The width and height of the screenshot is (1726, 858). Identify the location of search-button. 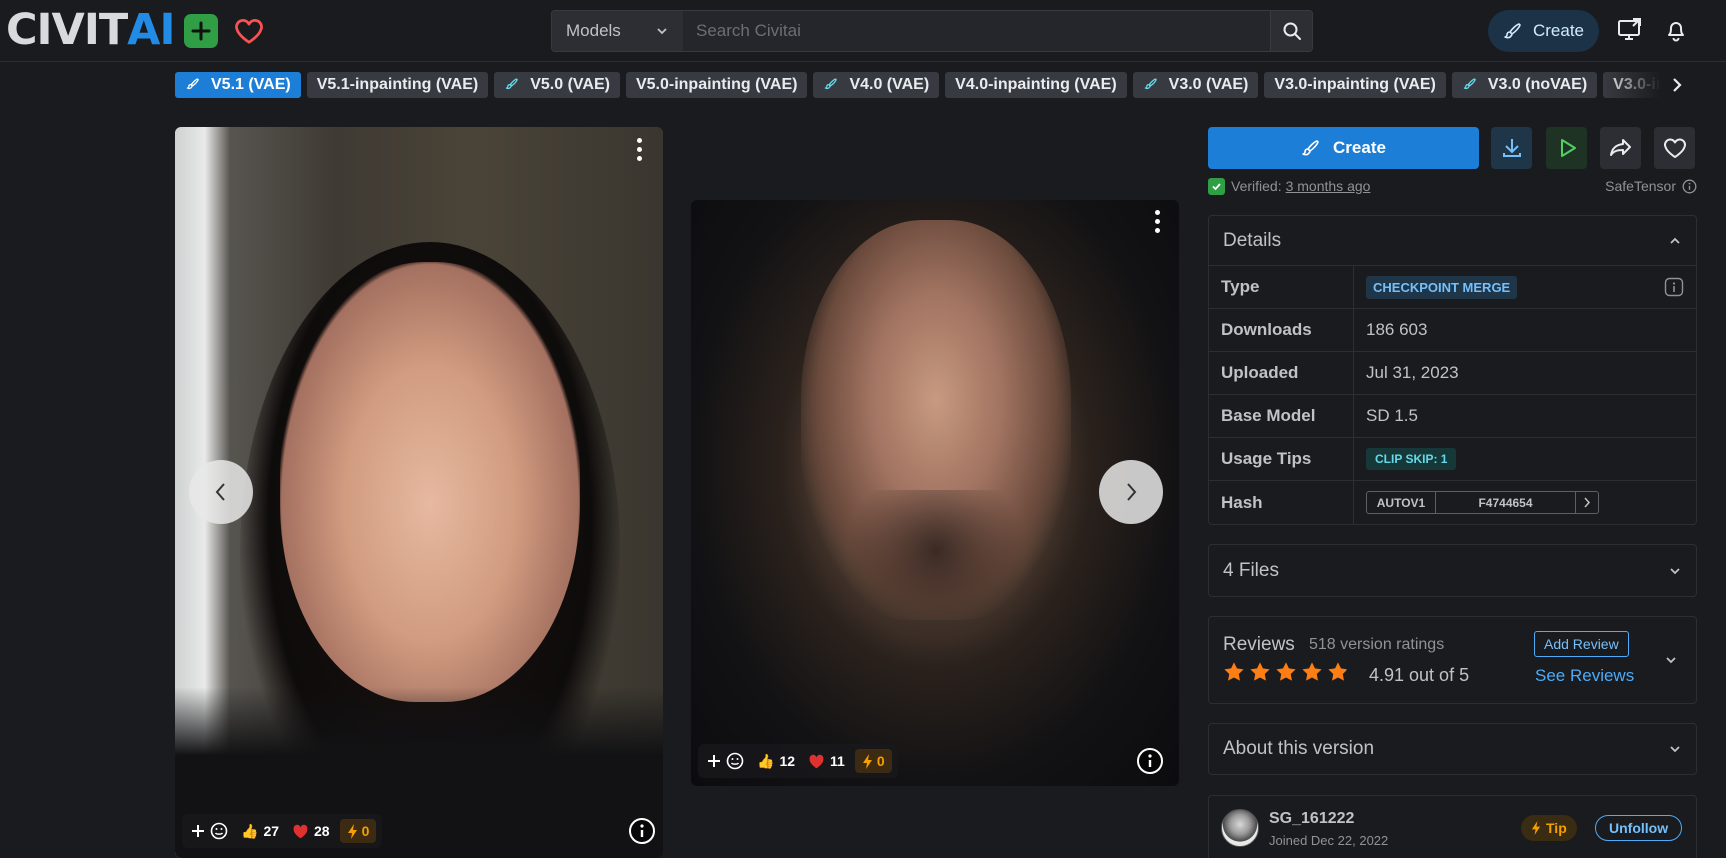
(1291, 31).